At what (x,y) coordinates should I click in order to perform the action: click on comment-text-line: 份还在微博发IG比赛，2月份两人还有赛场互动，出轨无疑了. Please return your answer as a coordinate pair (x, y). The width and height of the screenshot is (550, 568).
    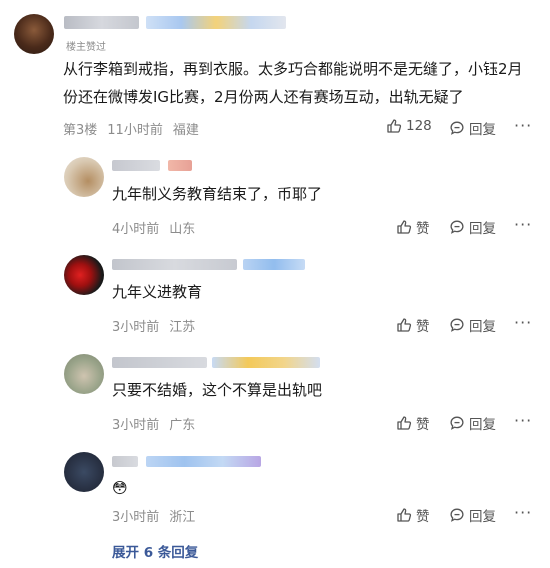
    Looking at the image, I should click on (263, 97).